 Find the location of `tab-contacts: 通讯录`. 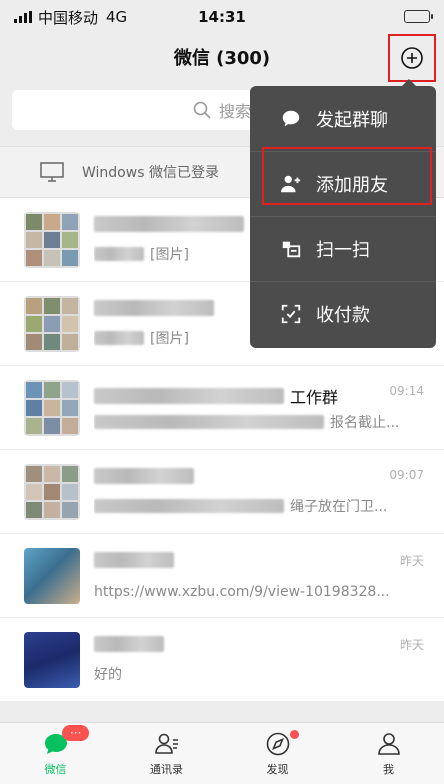

tab-contacts: 通讯录 is located at coordinates (166, 753).